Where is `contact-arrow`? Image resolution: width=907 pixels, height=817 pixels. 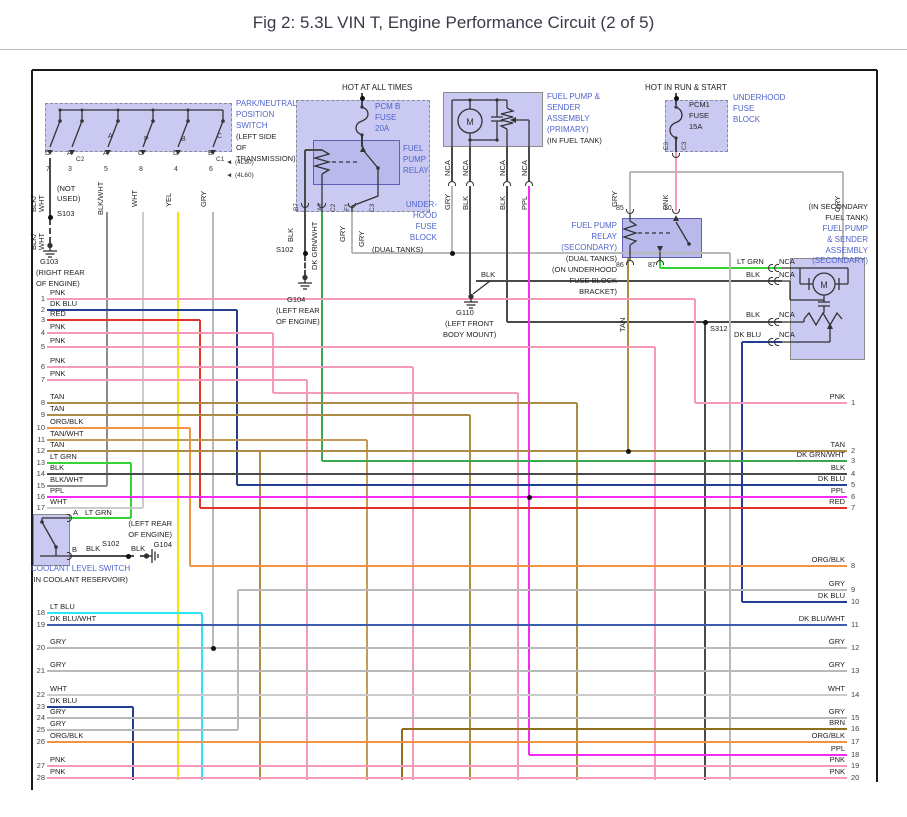 contact-arrow is located at coordinates (363, 149).